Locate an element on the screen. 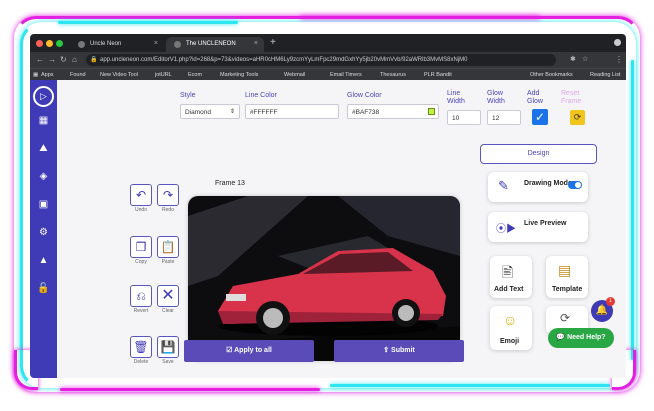 This screenshot has height=411, width=654. emoji-label: Emoji is located at coordinates (510, 341).